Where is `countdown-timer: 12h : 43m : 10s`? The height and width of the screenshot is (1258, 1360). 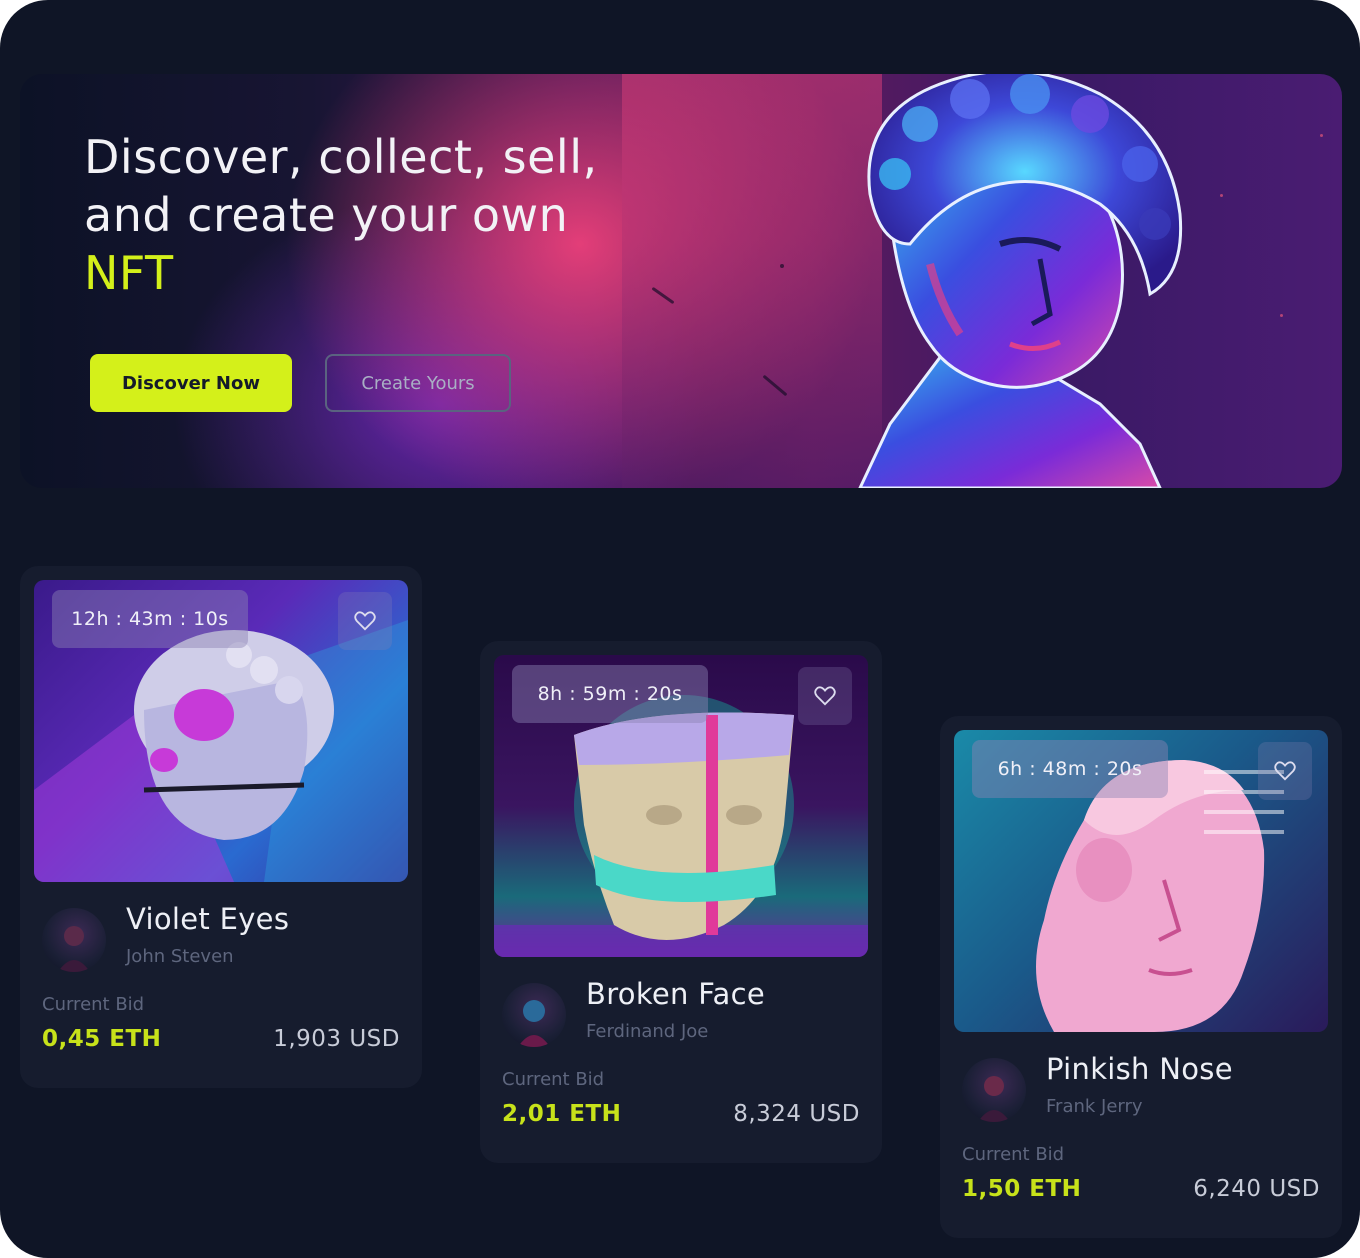
countdown-timer: 12h : 43m : 10s is located at coordinates (150, 619).